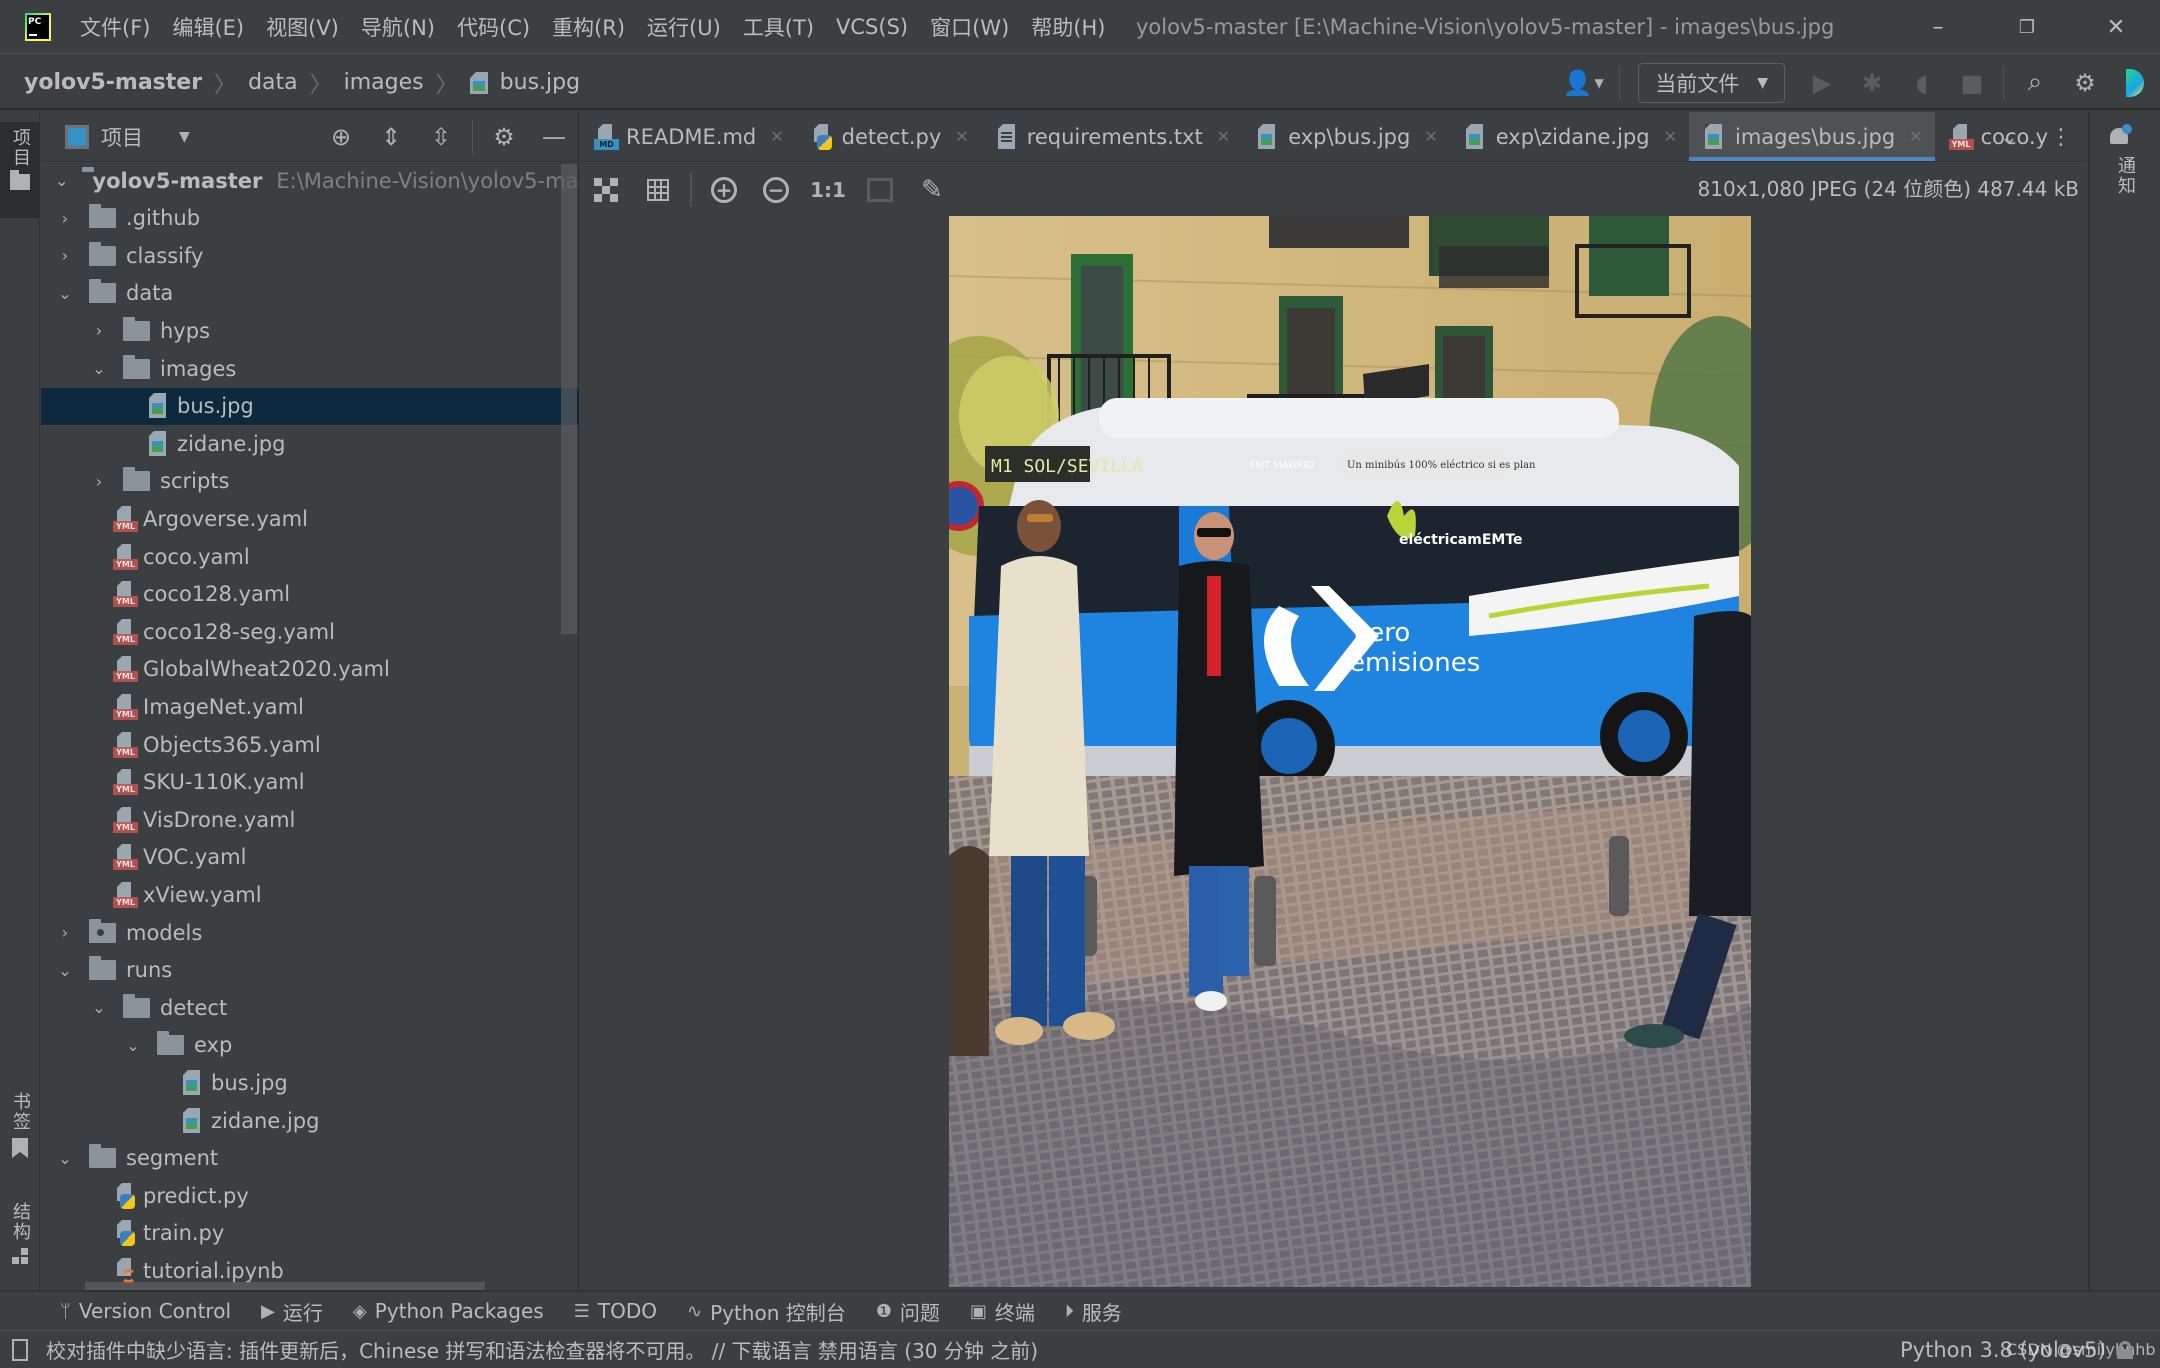 Image resolution: width=2160 pixels, height=1368 pixels. Describe the element at coordinates (493, 27) in the screenshot. I see `menu-code: 代码(C)` at that location.